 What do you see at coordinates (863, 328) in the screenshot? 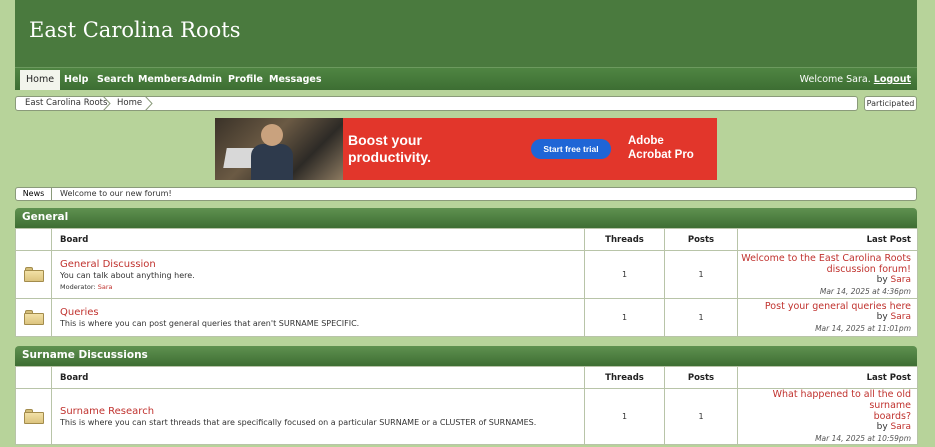
I see `last-post-date: Mar 14, 2025 at 11:01pm` at bounding box center [863, 328].